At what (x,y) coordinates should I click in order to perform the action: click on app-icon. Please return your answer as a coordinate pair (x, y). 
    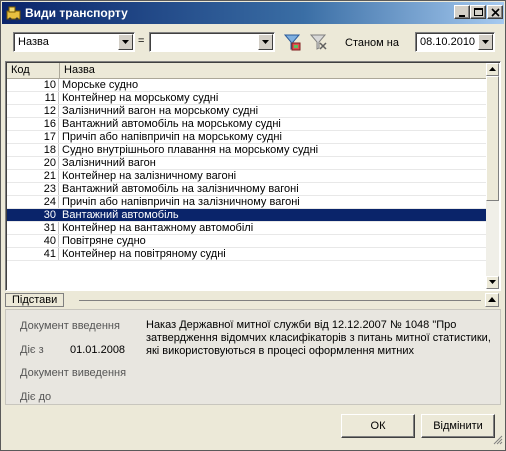
    Looking at the image, I should click on (14, 13).